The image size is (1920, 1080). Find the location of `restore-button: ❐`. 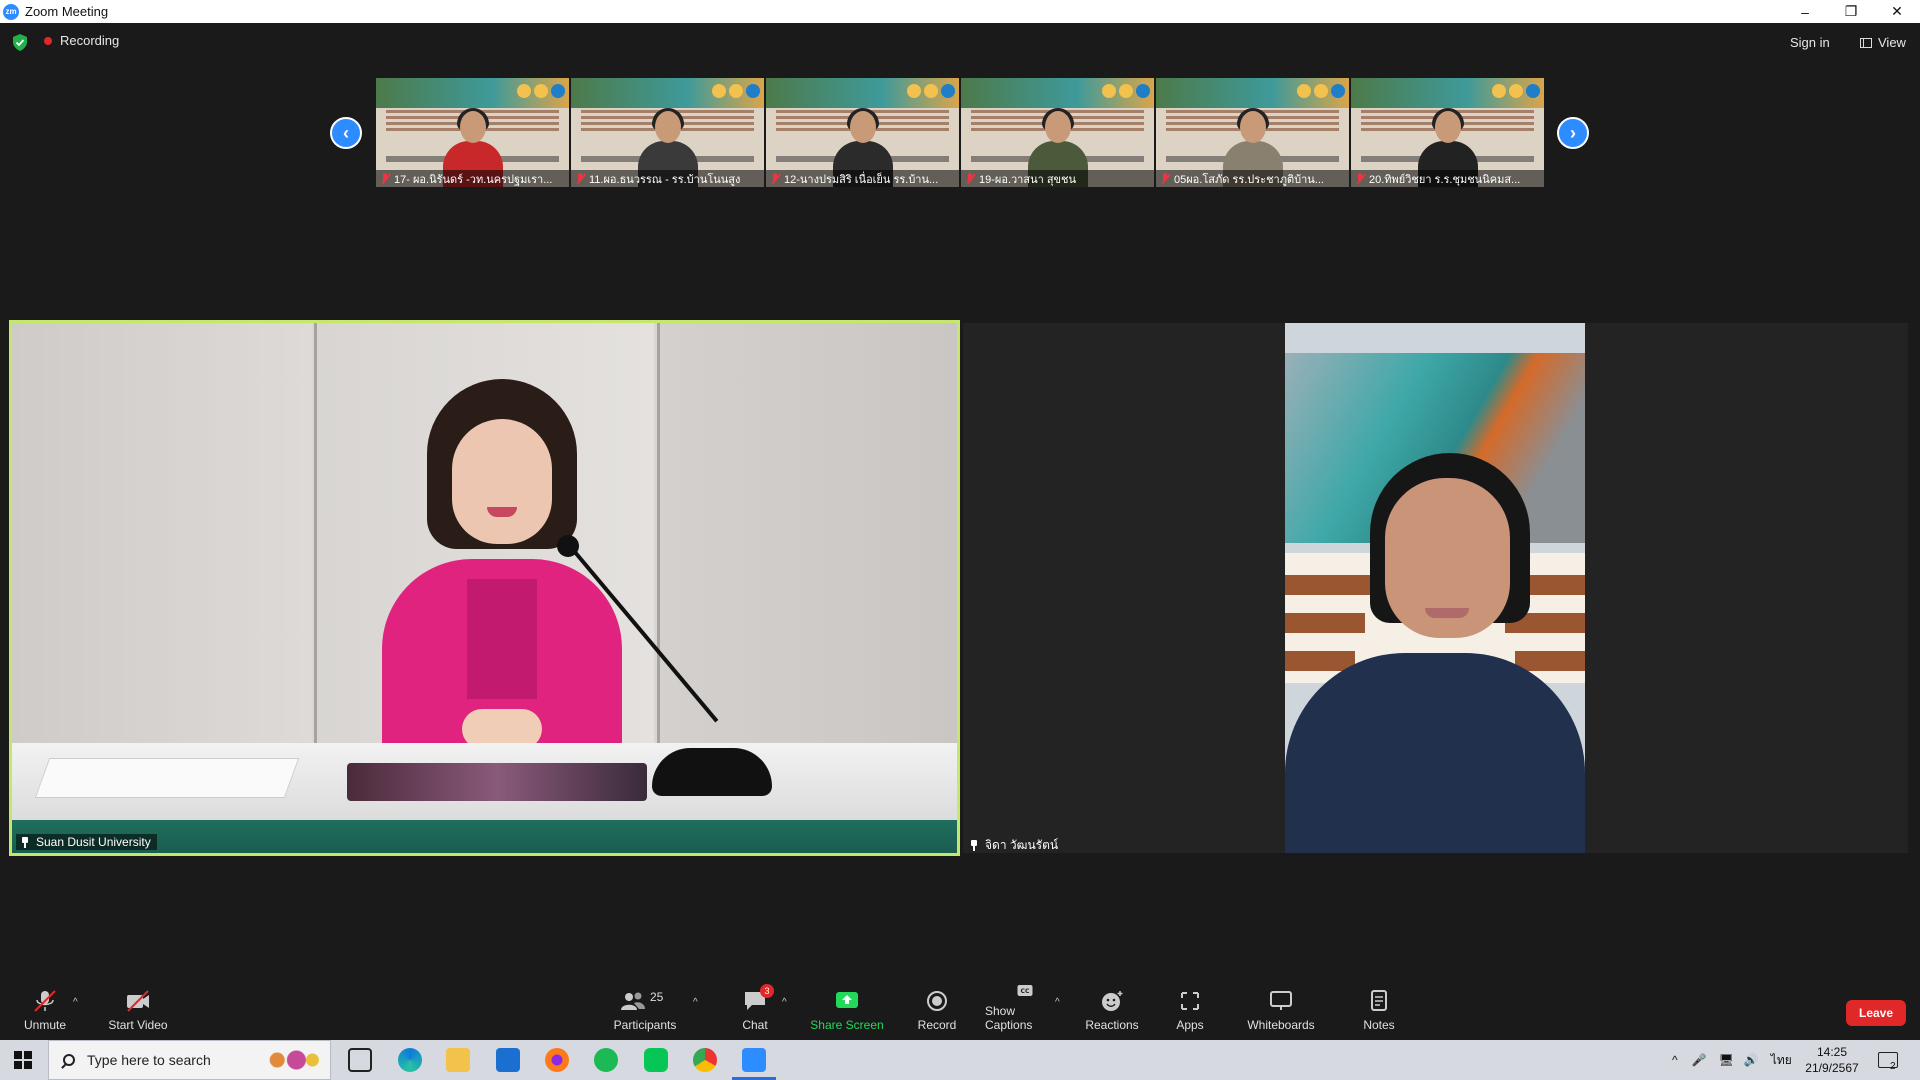

restore-button: ❐ is located at coordinates (1851, 11).